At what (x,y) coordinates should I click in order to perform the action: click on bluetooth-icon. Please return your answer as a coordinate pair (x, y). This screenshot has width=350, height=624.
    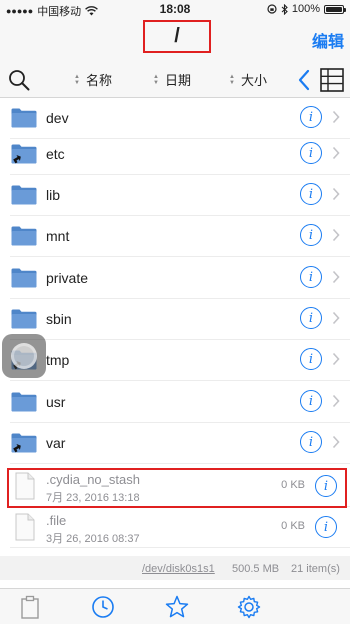
    Looking at the image, I should click on (284, 9).